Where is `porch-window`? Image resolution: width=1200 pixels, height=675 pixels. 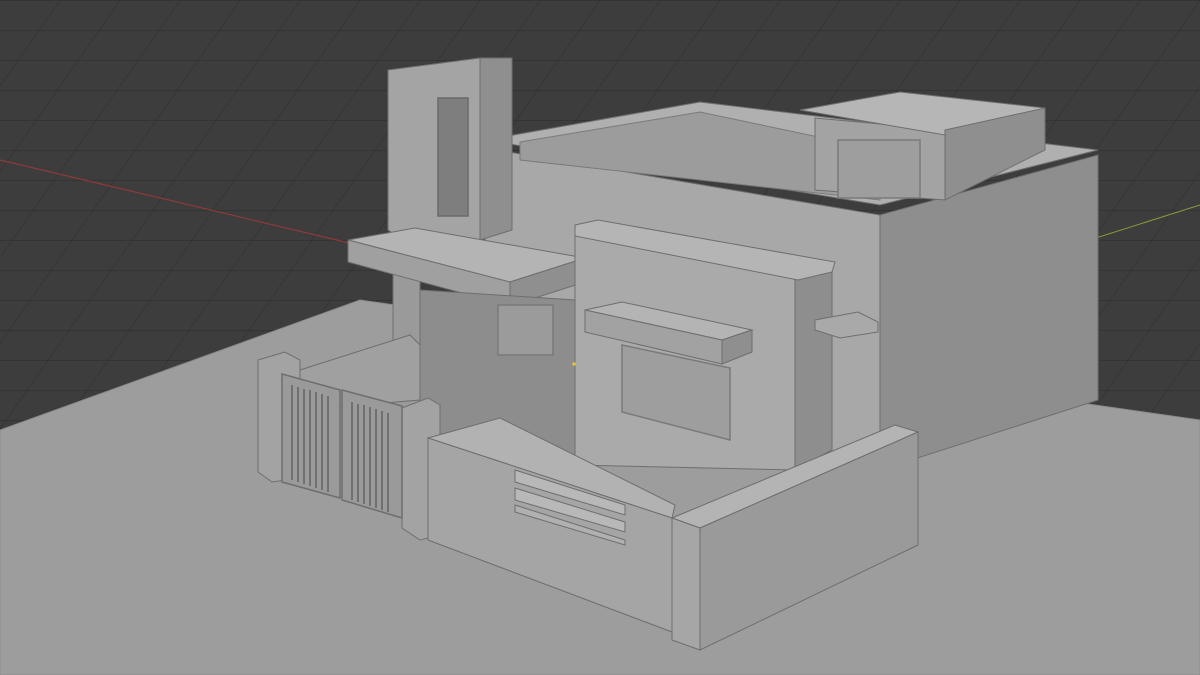 porch-window is located at coordinates (525, 330).